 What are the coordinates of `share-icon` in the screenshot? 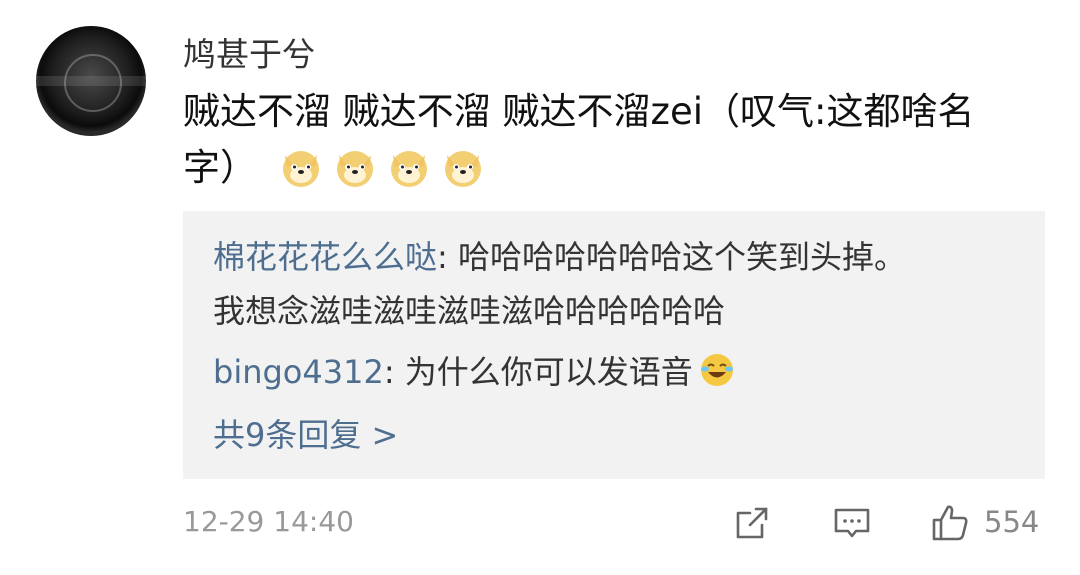 It's located at (752, 523).